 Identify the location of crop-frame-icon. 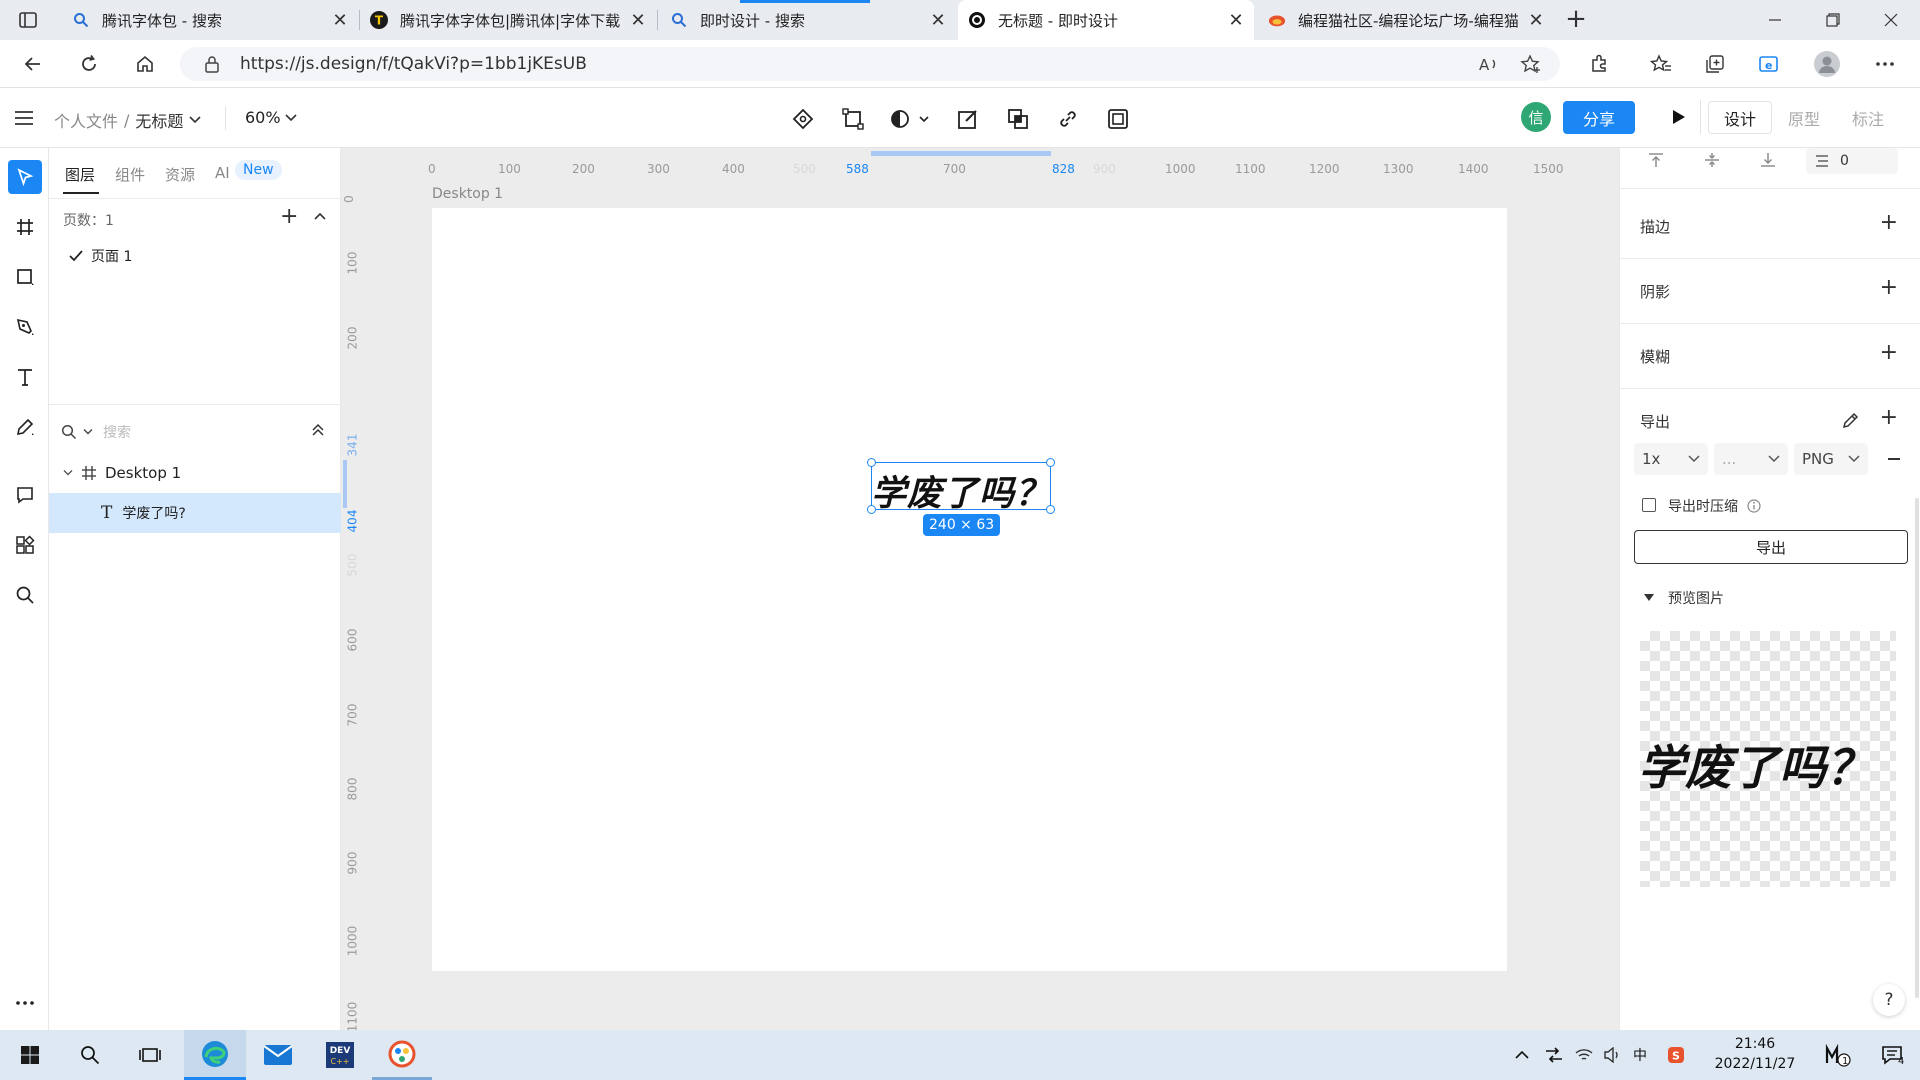
(1118, 119).